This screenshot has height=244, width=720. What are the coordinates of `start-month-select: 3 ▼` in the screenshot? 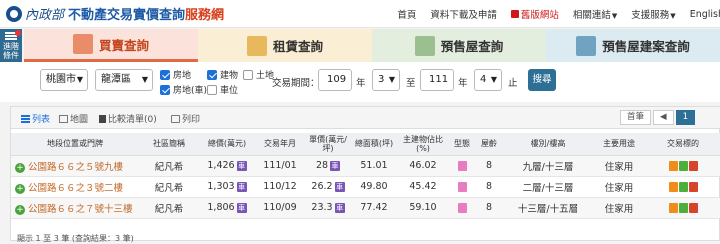 It's located at (386, 80).